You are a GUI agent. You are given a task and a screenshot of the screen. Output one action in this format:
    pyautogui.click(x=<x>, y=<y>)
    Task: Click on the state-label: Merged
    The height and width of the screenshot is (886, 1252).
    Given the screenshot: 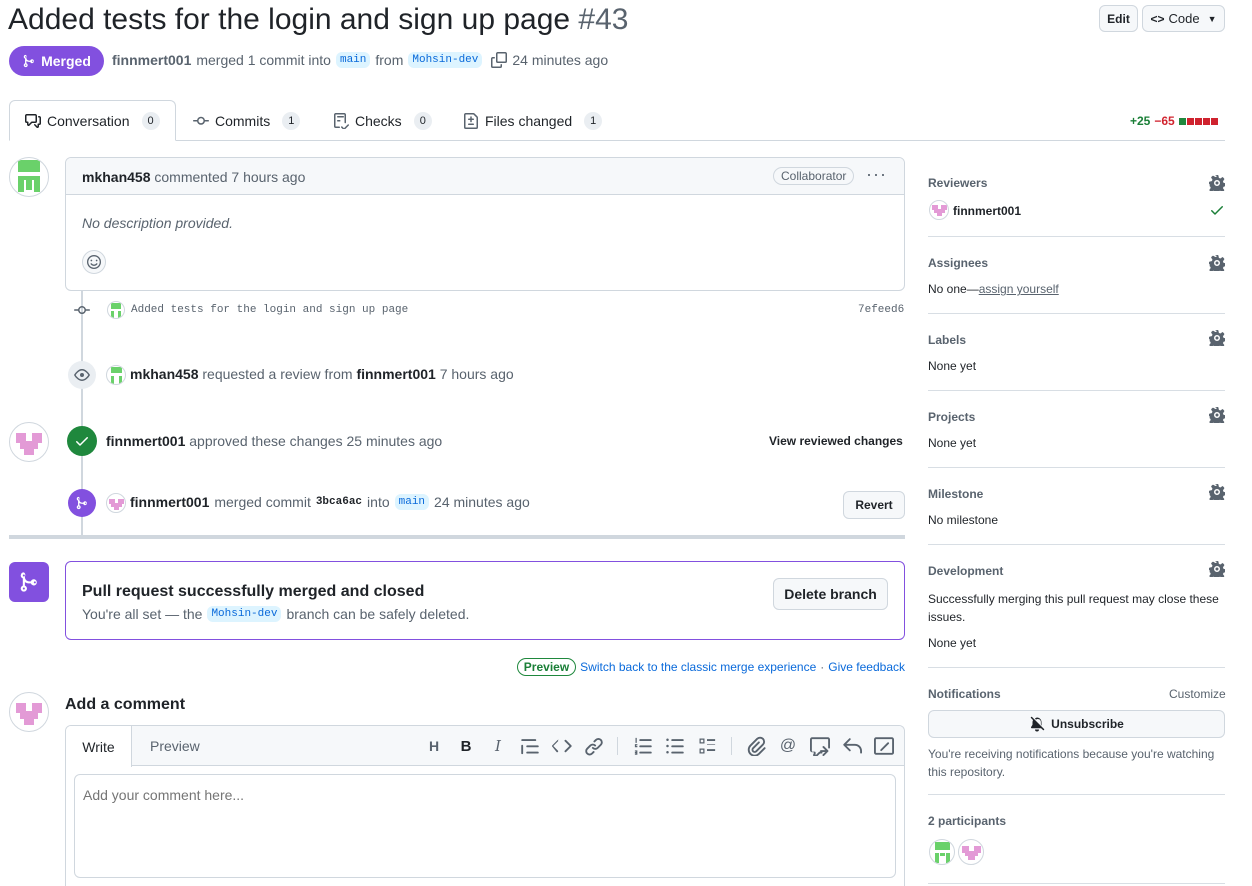 What is the action you would take?
    pyautogui.click(x=66, y=61)
    